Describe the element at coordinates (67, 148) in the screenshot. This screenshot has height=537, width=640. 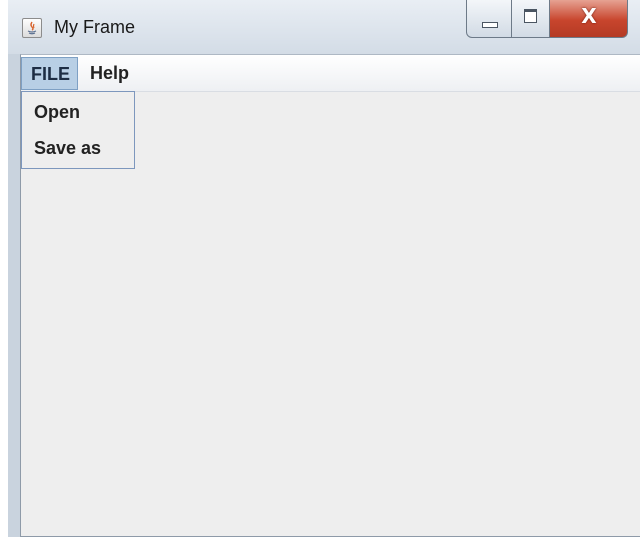
I see `menu-item-save-as: Save as` at that location.